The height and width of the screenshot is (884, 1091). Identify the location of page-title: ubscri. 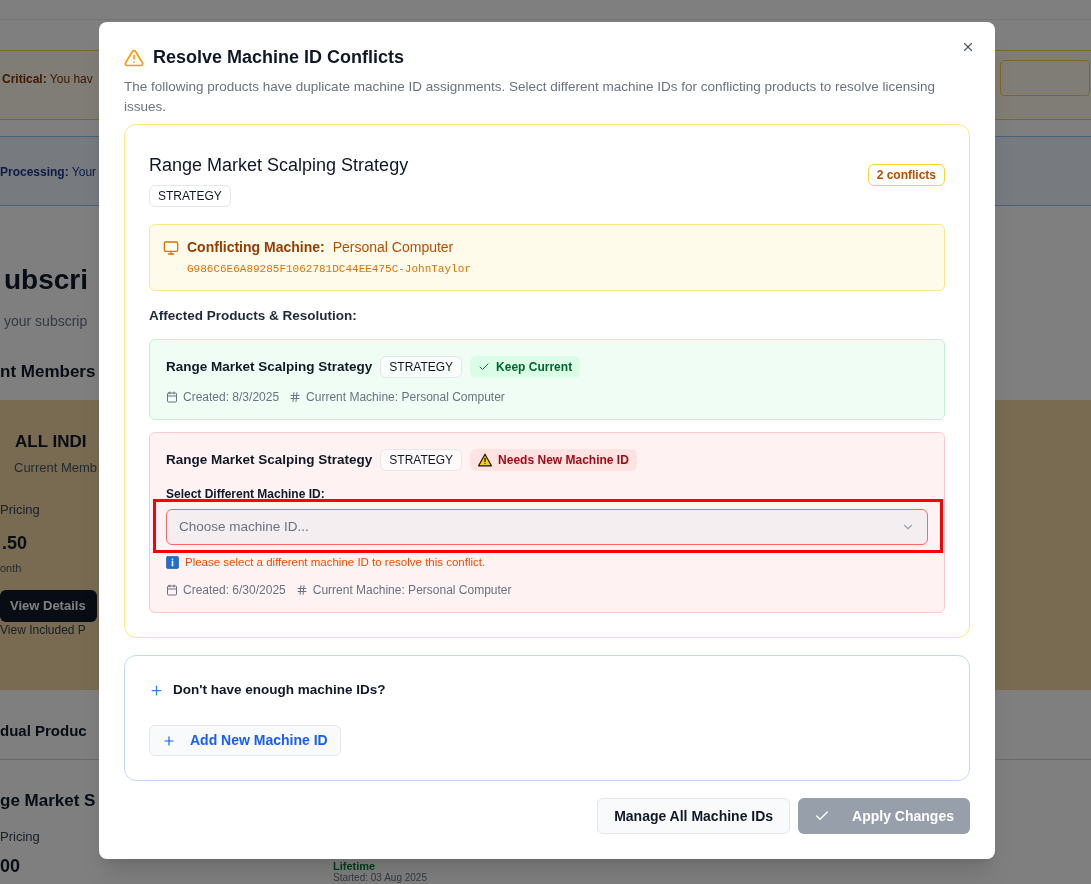
(46, 280).